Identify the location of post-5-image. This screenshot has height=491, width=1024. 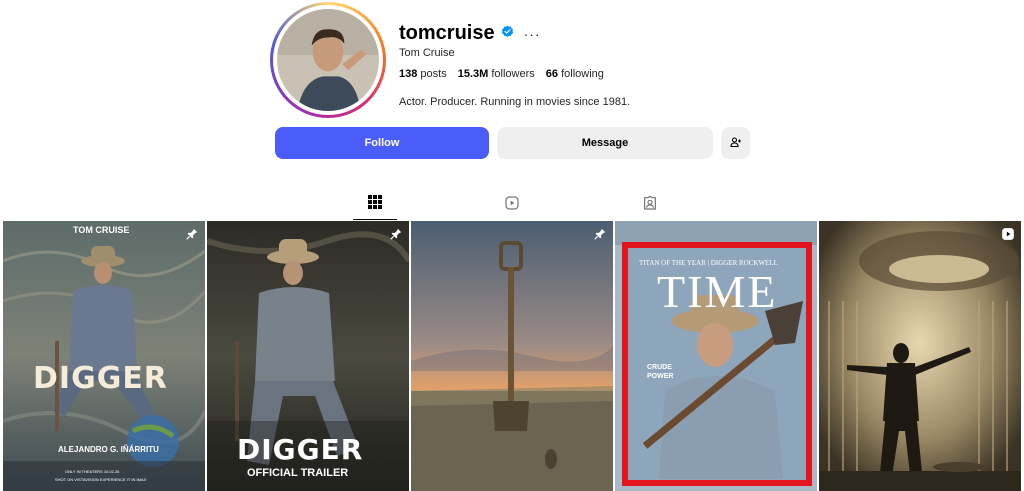
(920, 356).